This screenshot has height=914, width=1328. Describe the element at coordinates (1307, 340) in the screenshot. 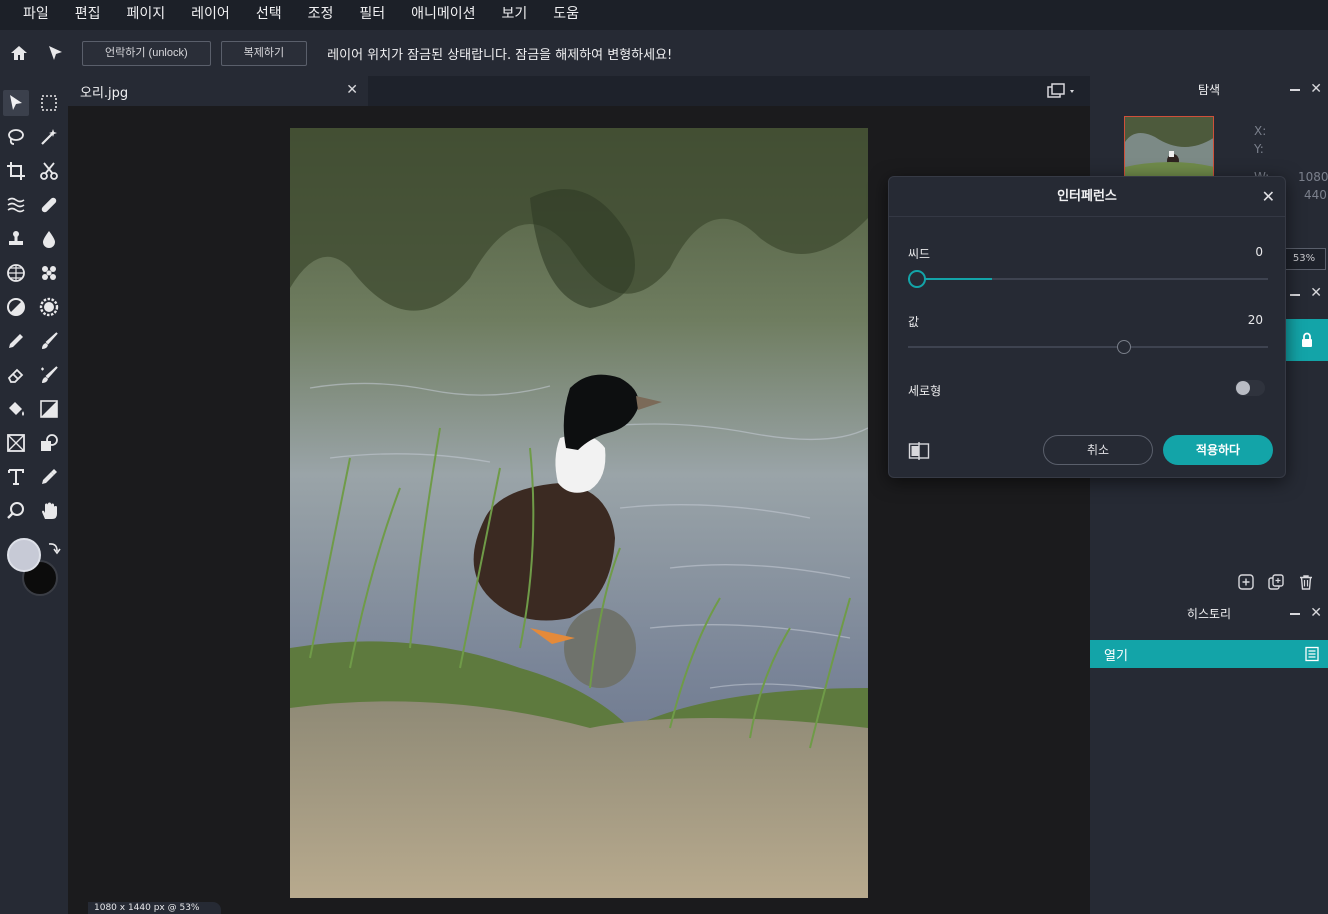

I see `layer-lock-icon` at that location.